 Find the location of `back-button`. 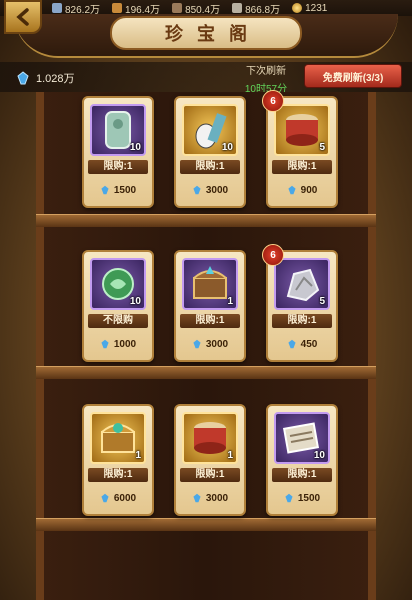

back-button is located at coordinates (23, 17).